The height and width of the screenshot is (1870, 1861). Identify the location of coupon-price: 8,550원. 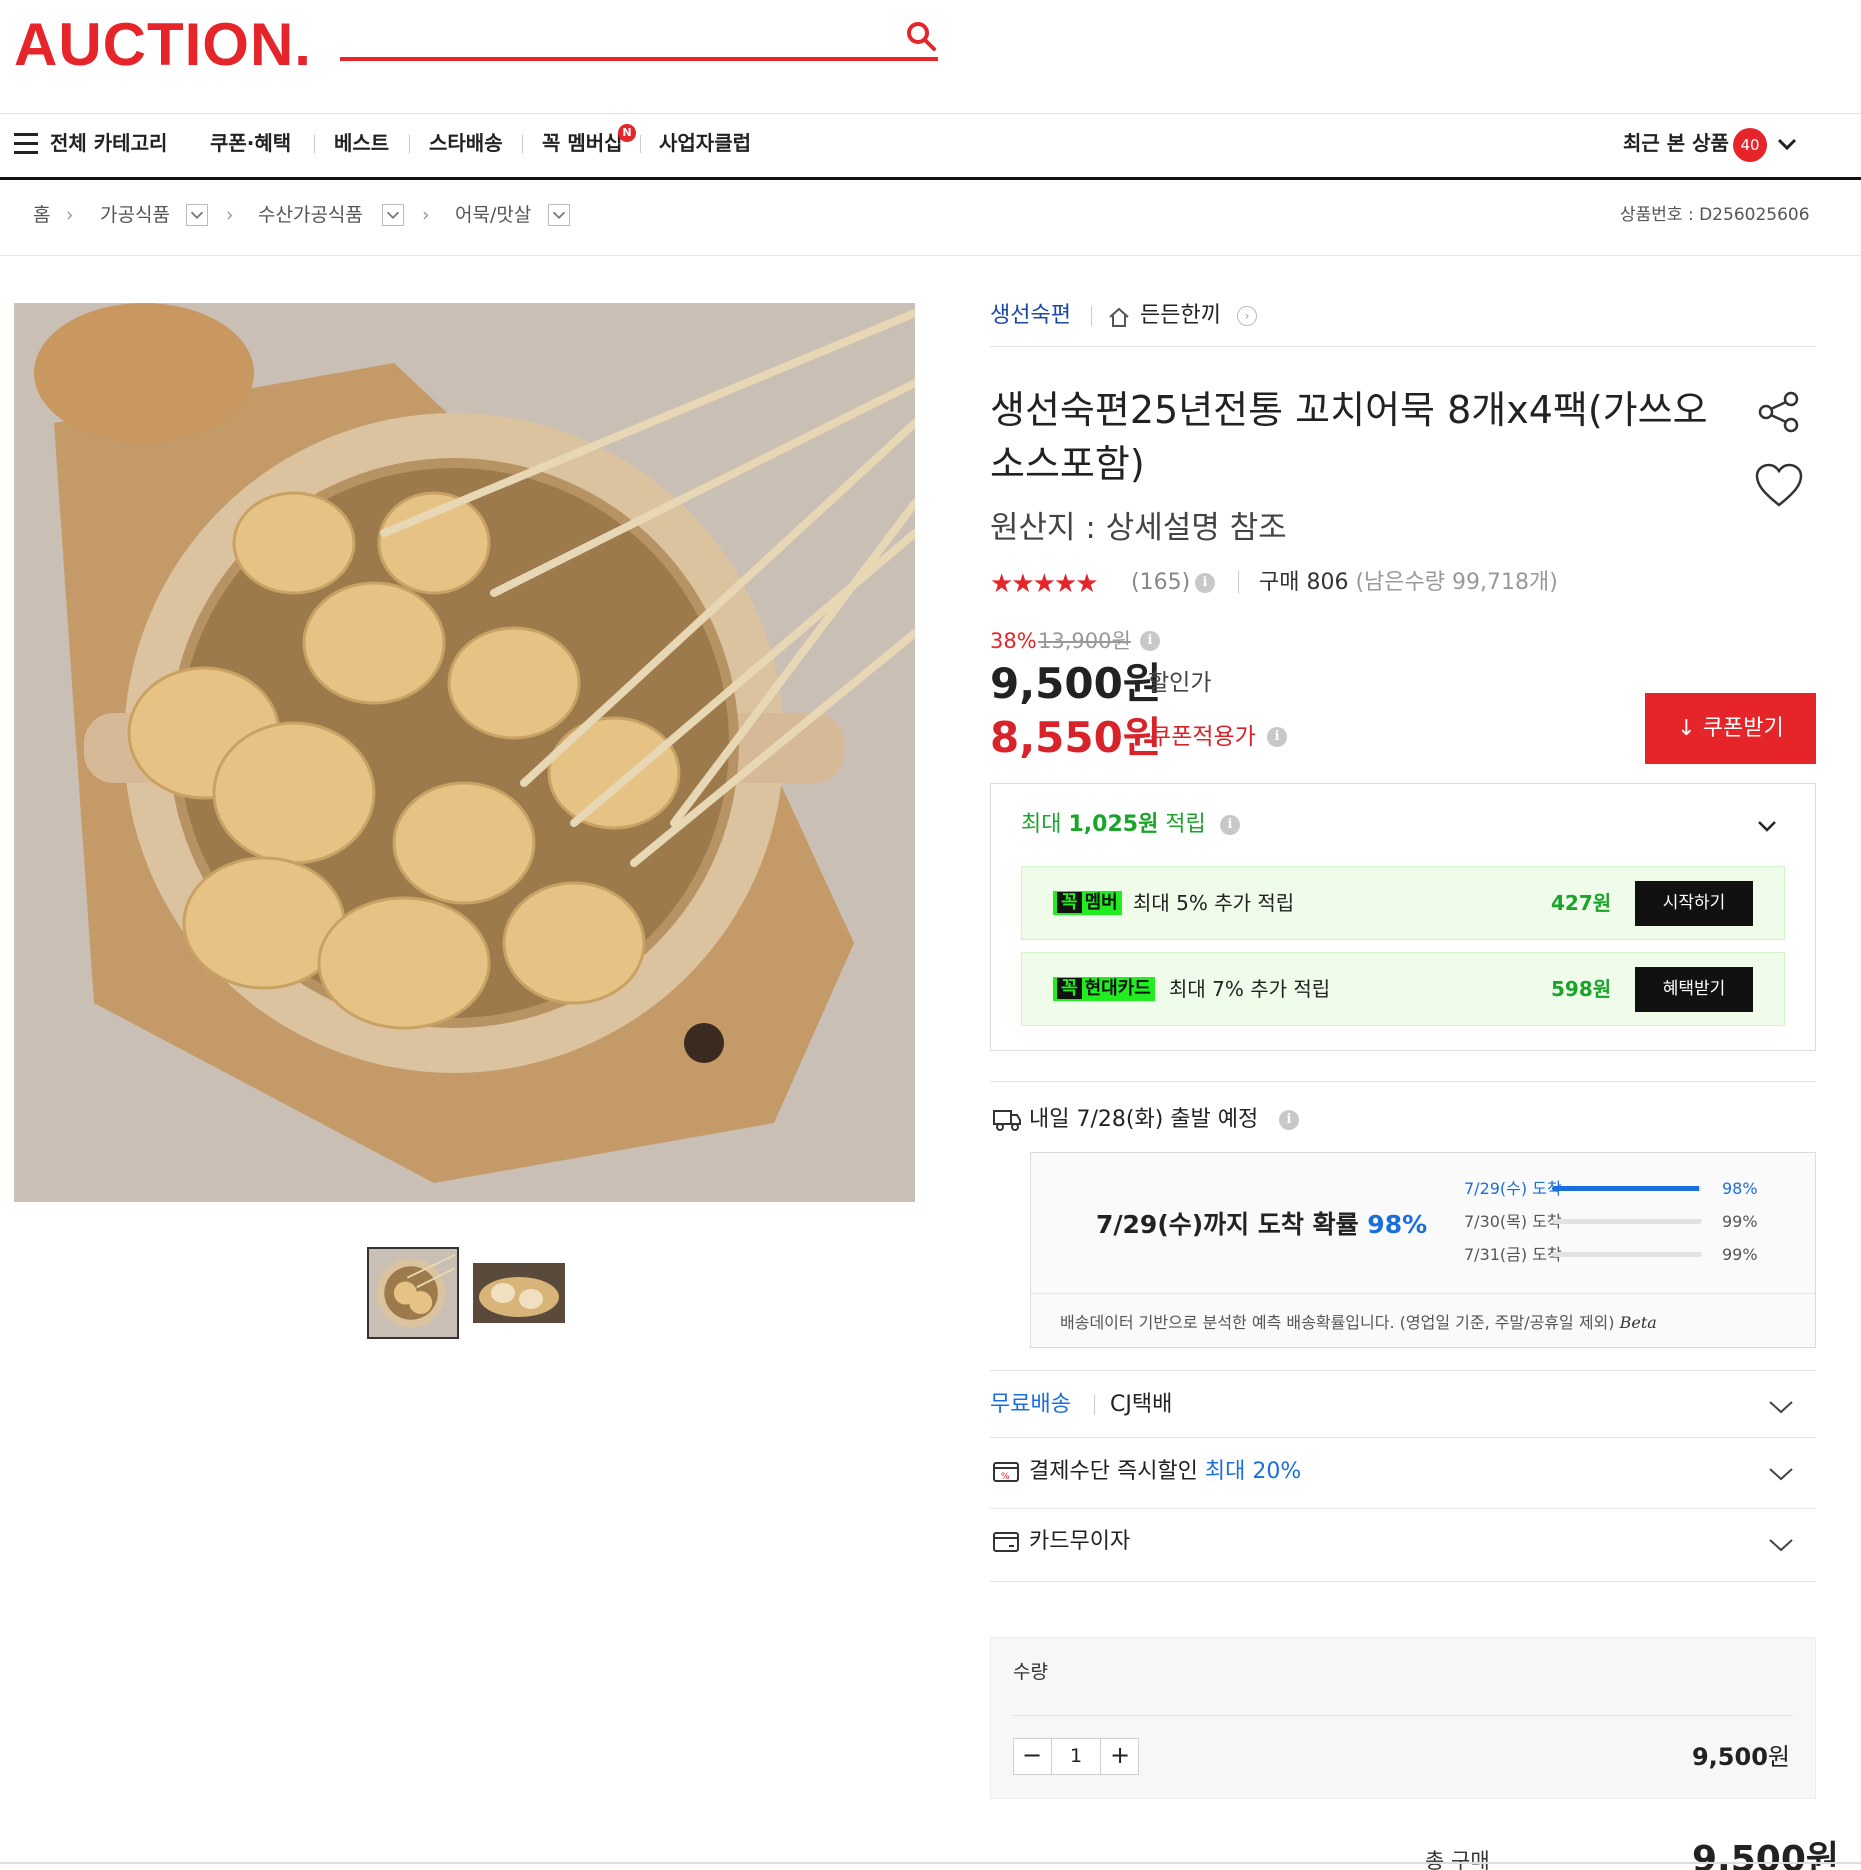
(1076, 737).